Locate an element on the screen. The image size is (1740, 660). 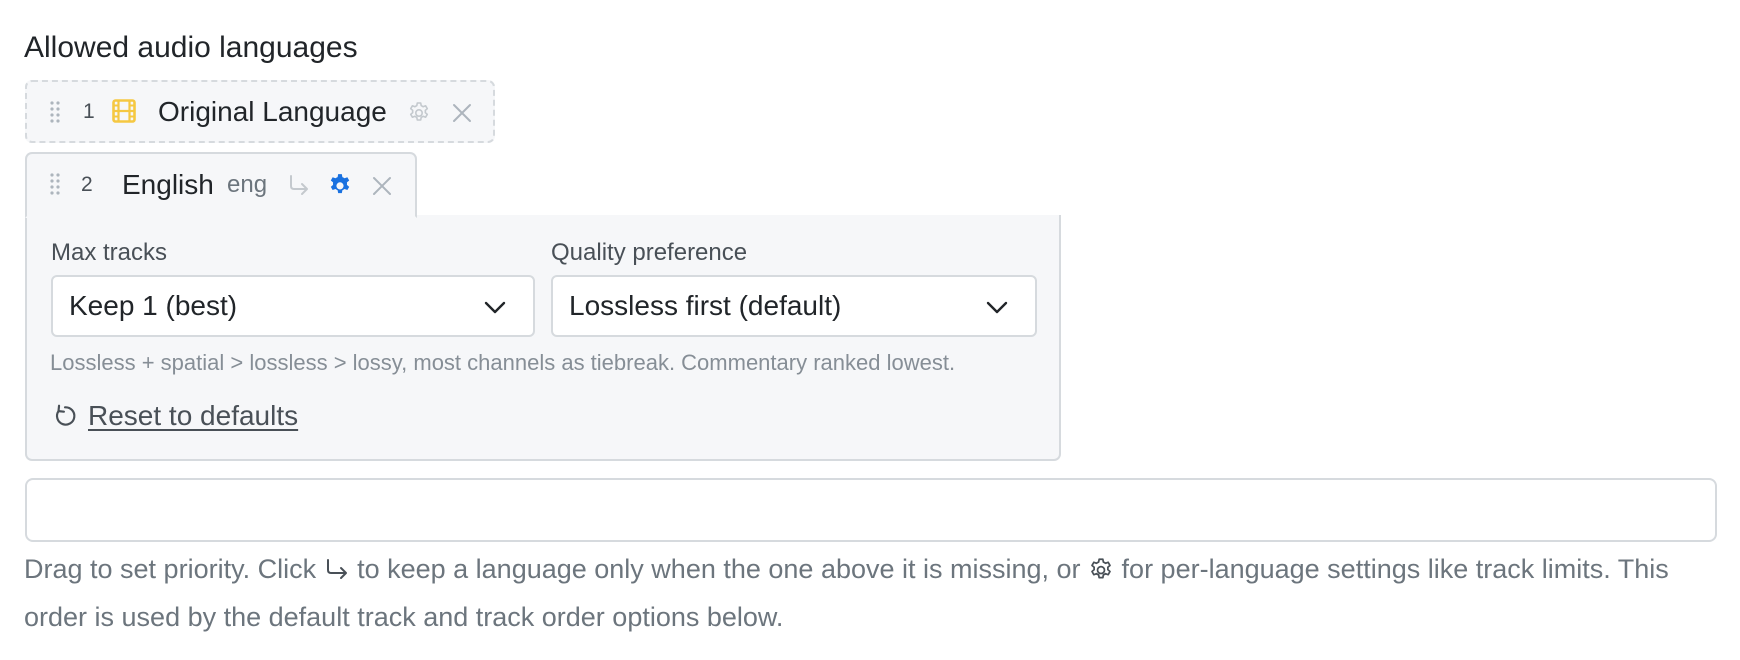
language-code: eng is located at coordinates (247, 184).